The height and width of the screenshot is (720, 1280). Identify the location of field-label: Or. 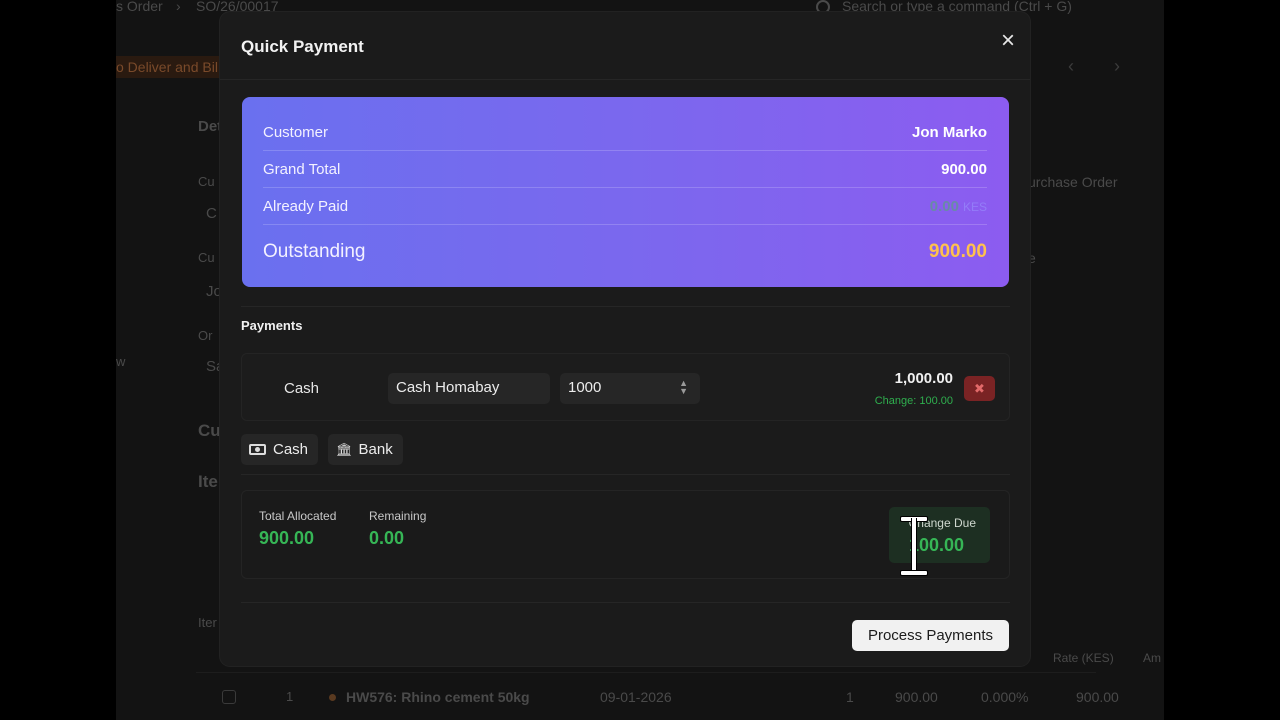
(205, 335).